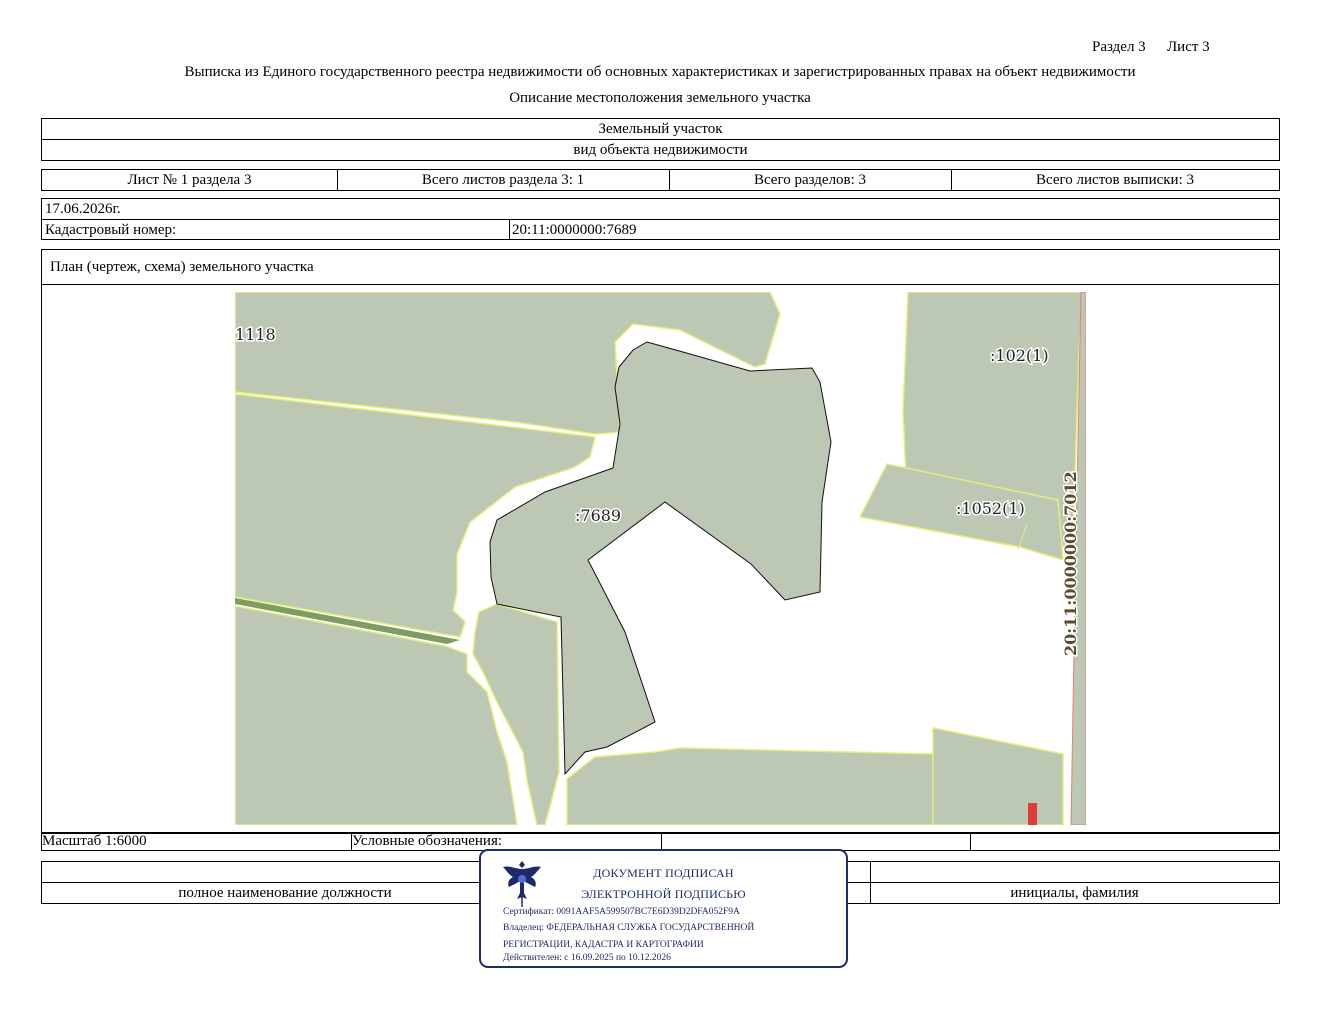 This screenshot has height=1020, width=1320. Describe the element at coordinates (603, 945) in the screenshot. I see `stamp-owner-2: РЕГИСТРАЦИИ, КАДАСТРА И КАРТОГРАФИИ` at that location.